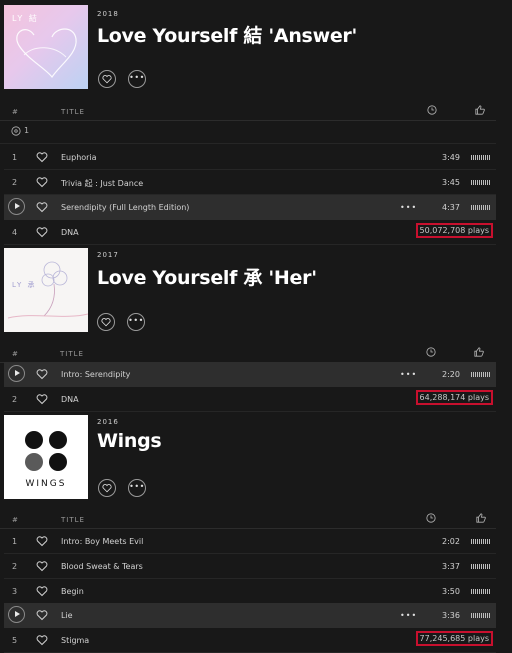 This screenshot has height=653, width=512. I want to click on track-row: 1 Euphoria 3:49, so click(250, 157).